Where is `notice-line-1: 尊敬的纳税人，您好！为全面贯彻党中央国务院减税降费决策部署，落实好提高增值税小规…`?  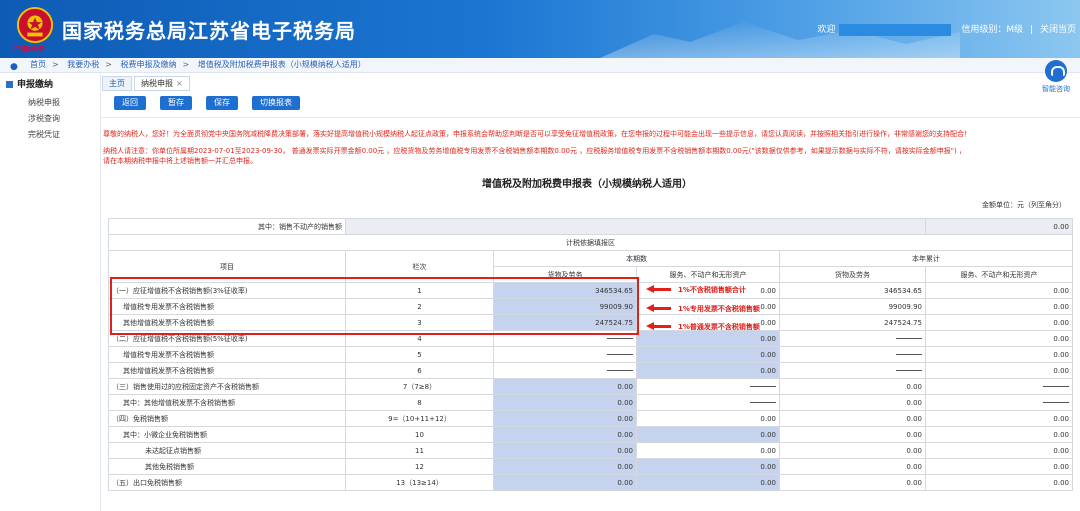
notice-line-1: 尊敬的纳税人，您好！为全面贯彻党中央国务院减税降费决策部署，落实好提高增值税小规… is located at coordinates (537, 134).